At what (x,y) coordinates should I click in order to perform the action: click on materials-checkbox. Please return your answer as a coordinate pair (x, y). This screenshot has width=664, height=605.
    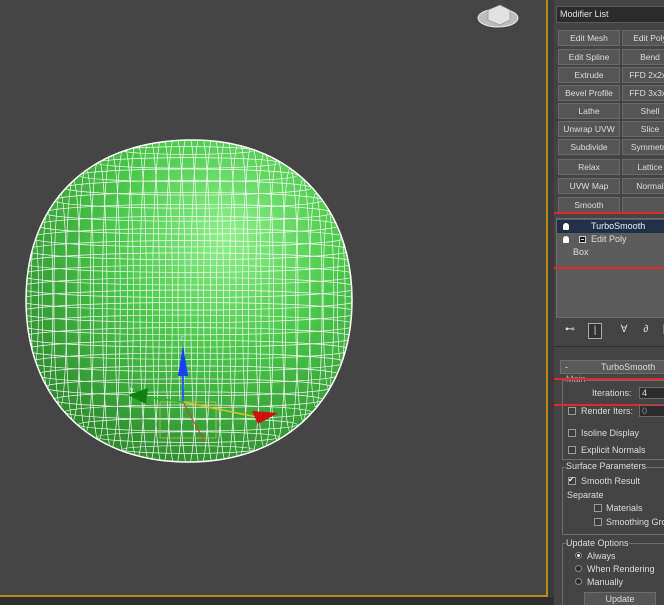
    Looking at the image, I should click on (598, 508).